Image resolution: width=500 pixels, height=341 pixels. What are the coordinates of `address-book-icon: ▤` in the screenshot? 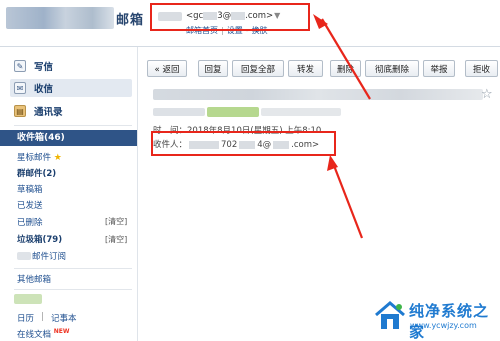 It's located at (20, 111).